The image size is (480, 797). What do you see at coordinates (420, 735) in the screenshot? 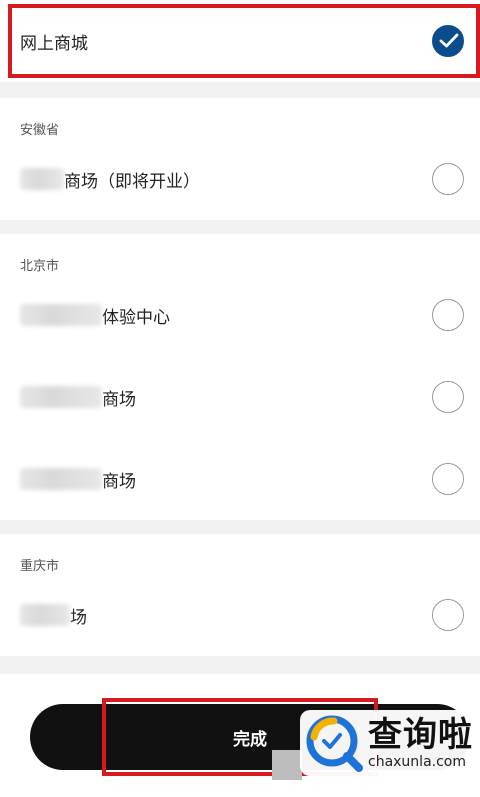
I see `watermark-text: 查询啦` at bounding box center [420, 735].